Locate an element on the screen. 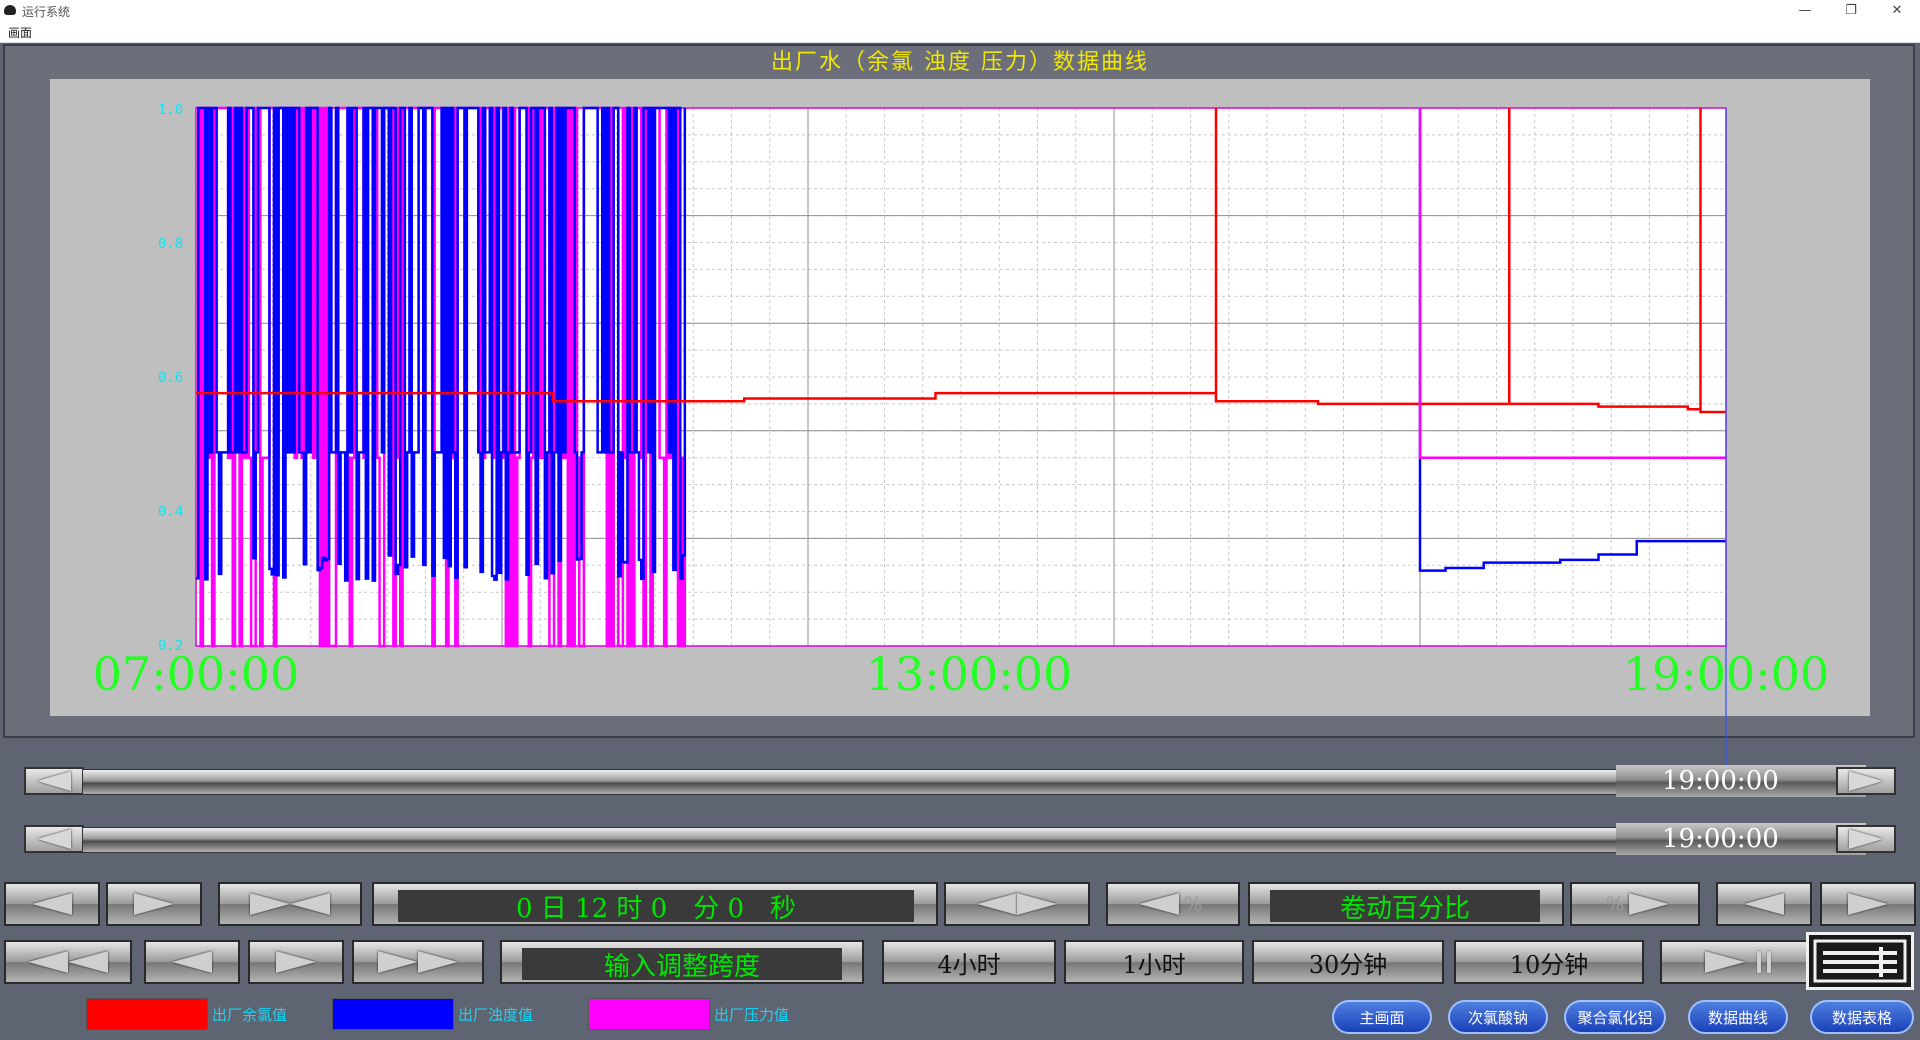 The image size is (1920, 1040). legend-label-pressure: 出厂压力值 is located at coordinates (752, 1015).